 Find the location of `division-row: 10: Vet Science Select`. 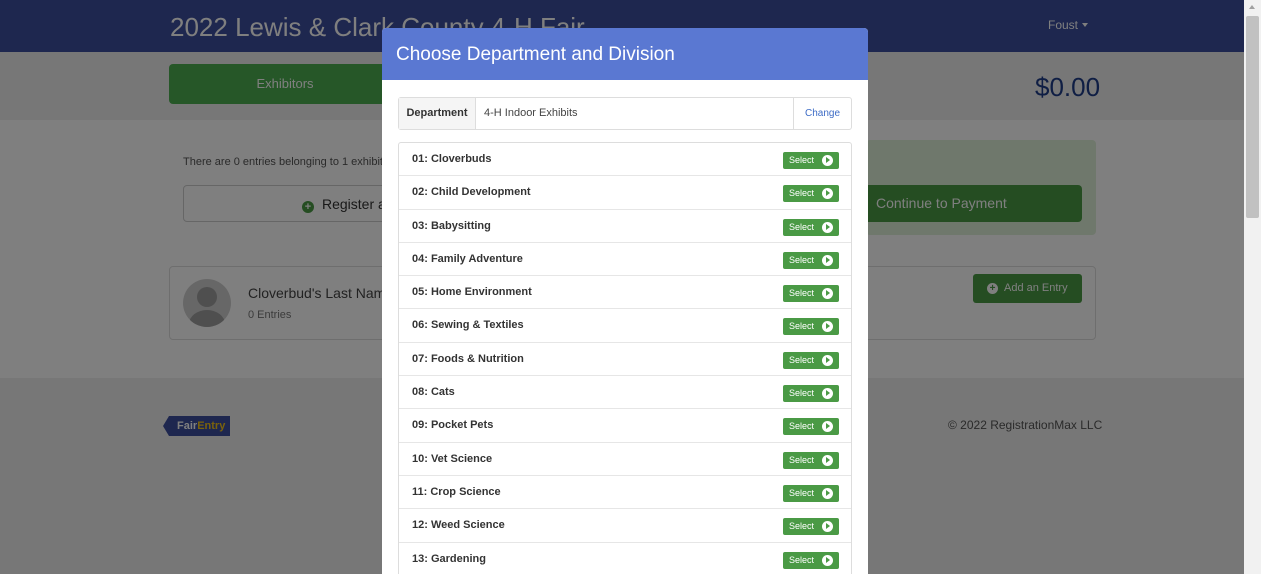

division-row: 10: Vet Science Select is located at coordinates (625, 459).